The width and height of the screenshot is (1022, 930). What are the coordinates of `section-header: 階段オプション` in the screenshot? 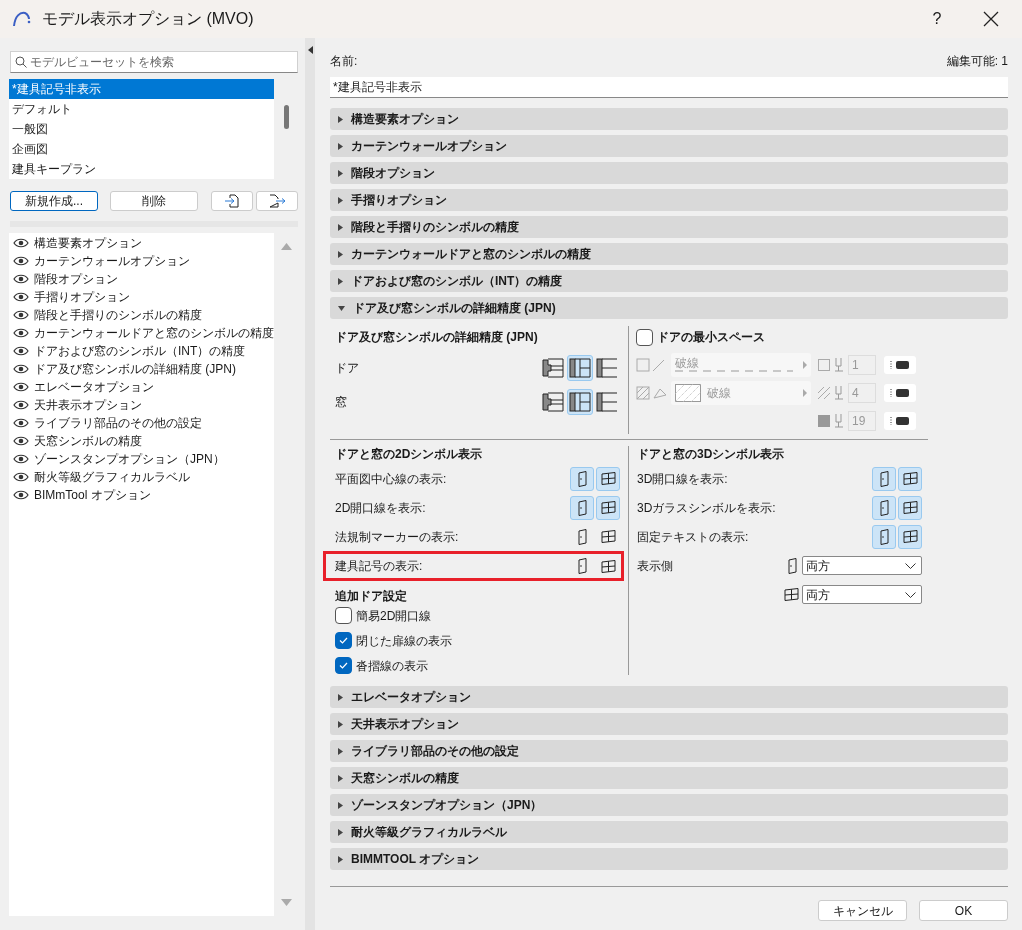 It's located at (669, 173).